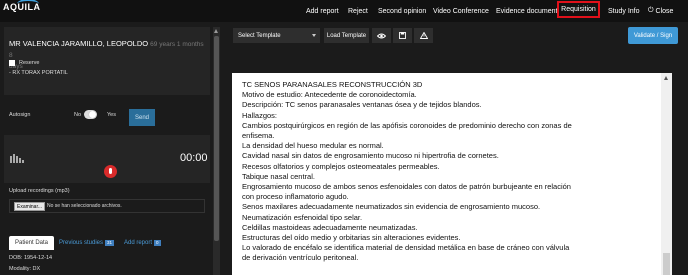 The height and width of the screenshot is (275, 688). Describe the element at coordinates (448, 177) in the screenshot. I see `report-line: Tabique nasal central.` at that location.